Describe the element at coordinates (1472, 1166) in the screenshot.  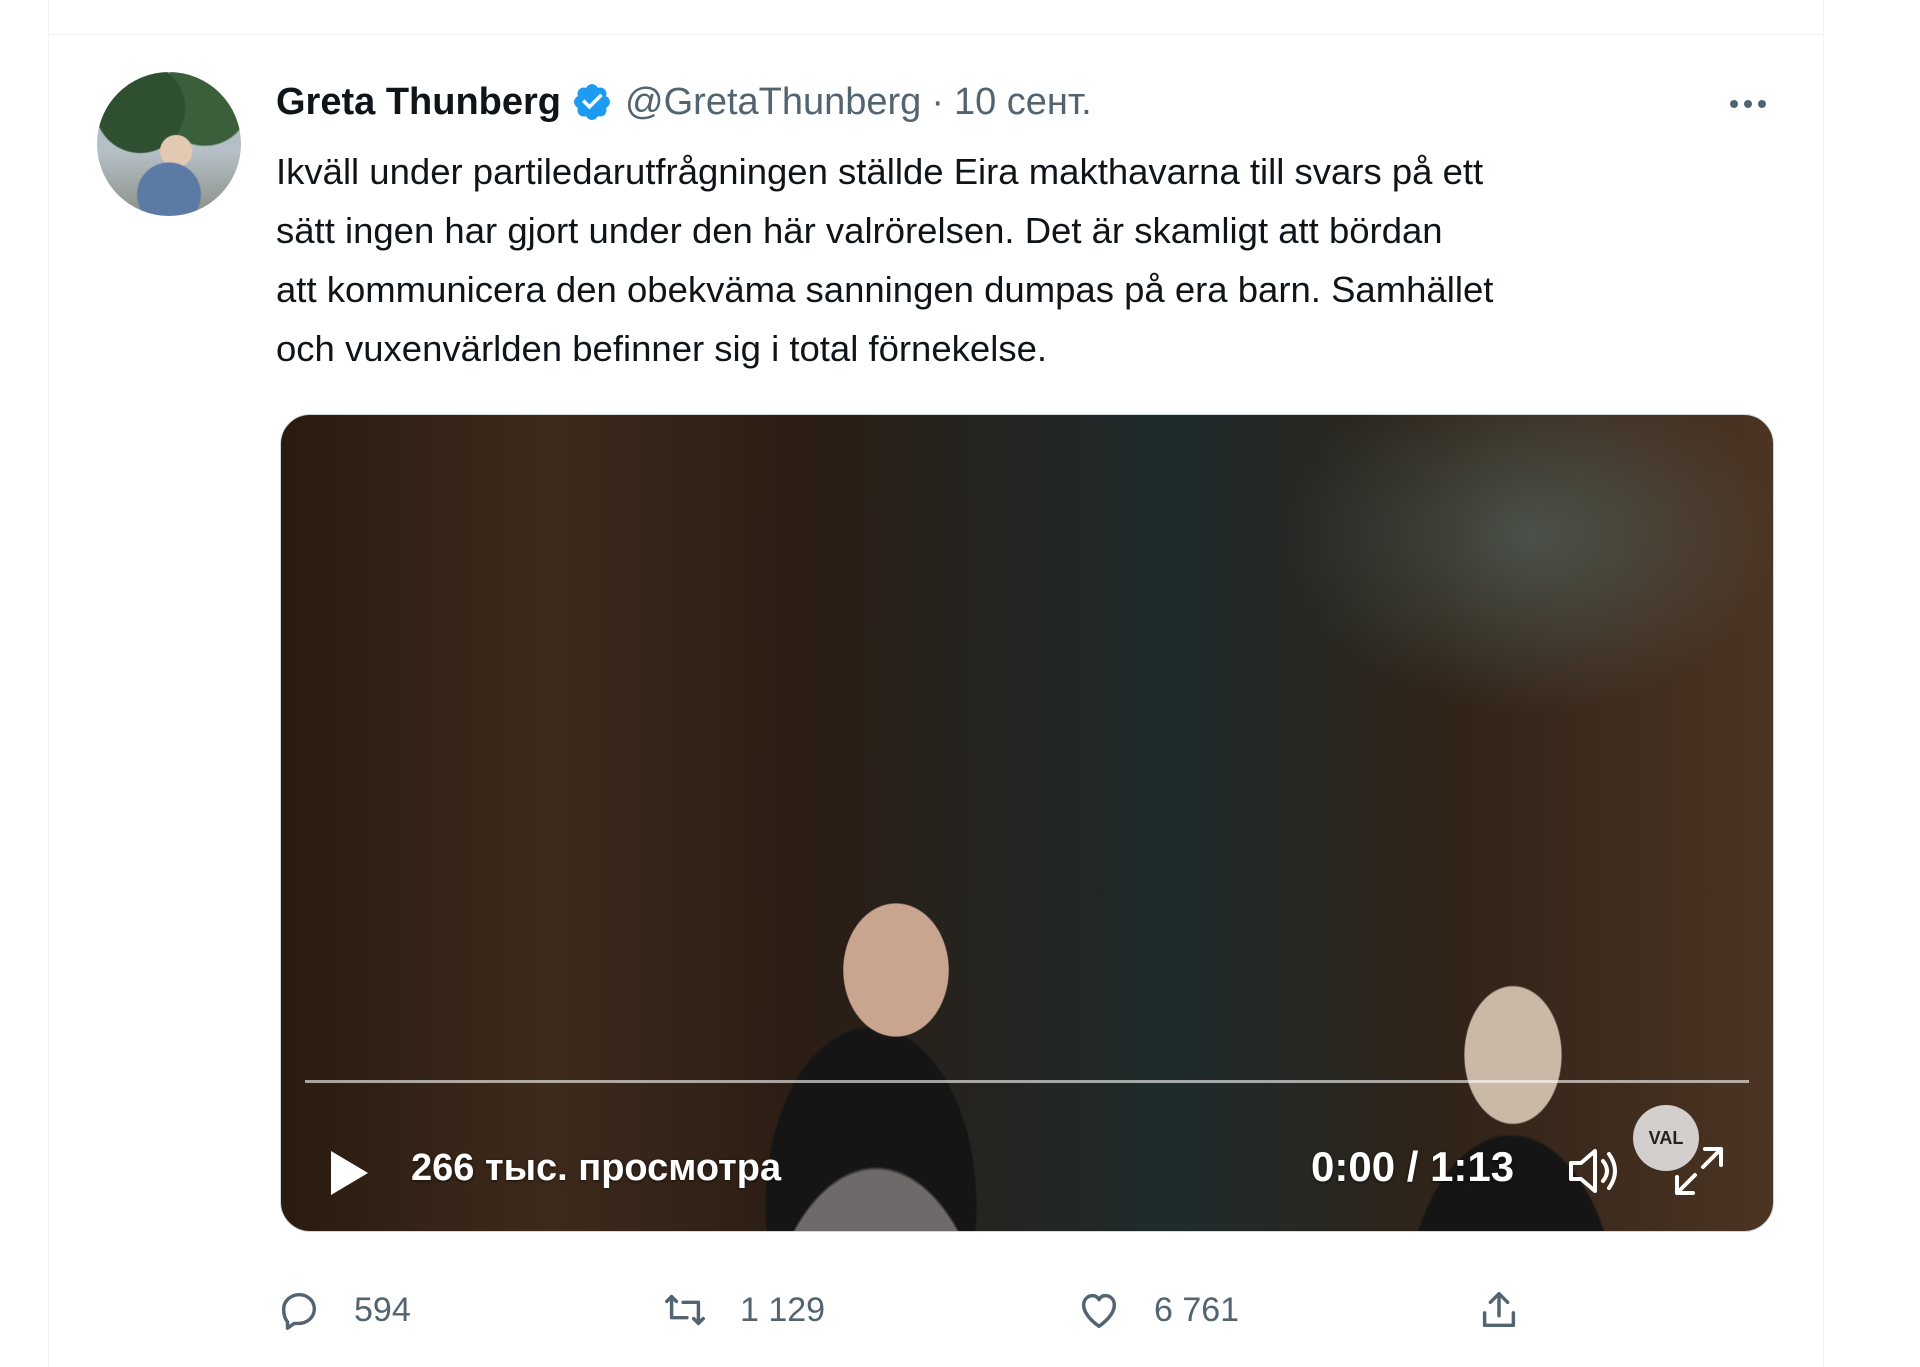
I see `time-total: 1:13` at that location.